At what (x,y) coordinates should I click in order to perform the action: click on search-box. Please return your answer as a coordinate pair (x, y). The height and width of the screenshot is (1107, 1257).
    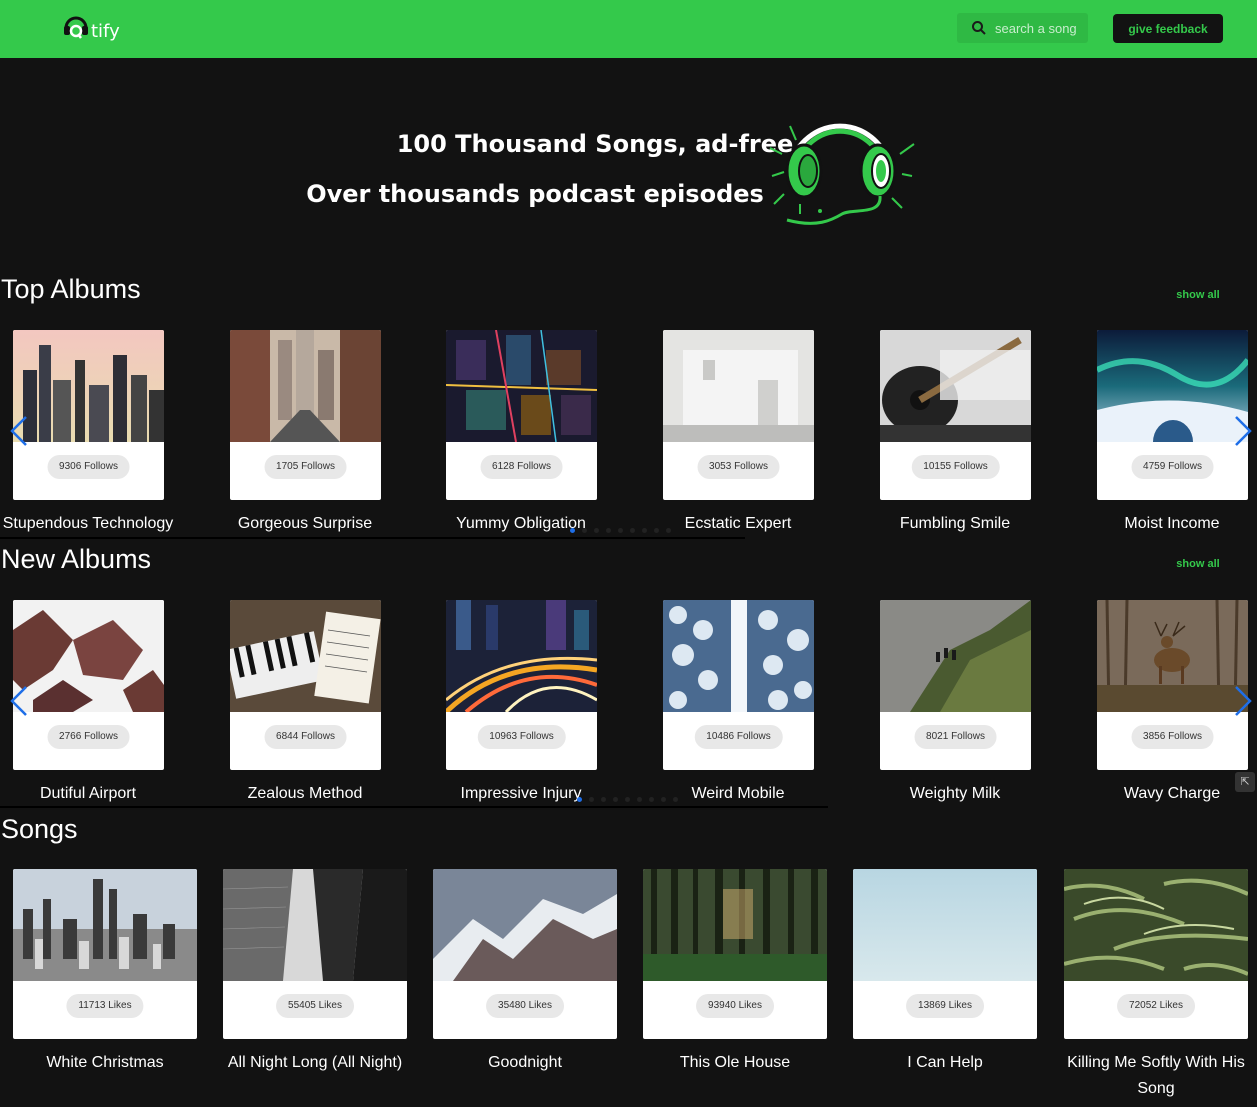
    Looking at the image, I should click on (1022, 28).